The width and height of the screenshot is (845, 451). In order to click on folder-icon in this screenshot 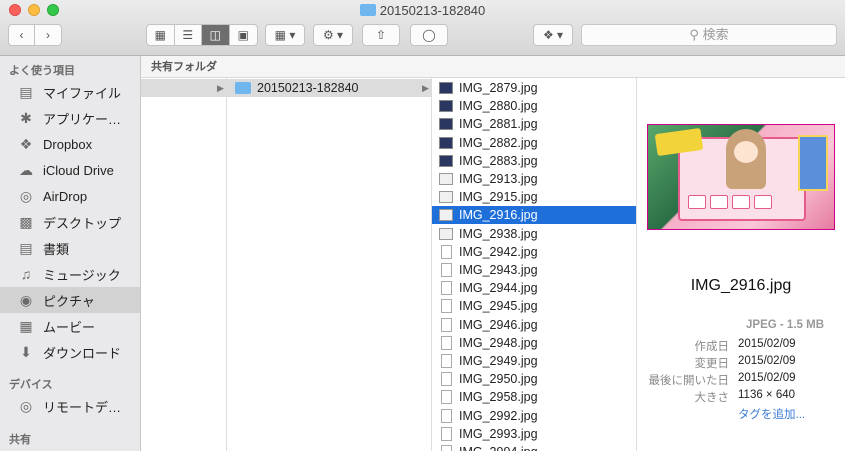, I will do `click(243, 88)`.